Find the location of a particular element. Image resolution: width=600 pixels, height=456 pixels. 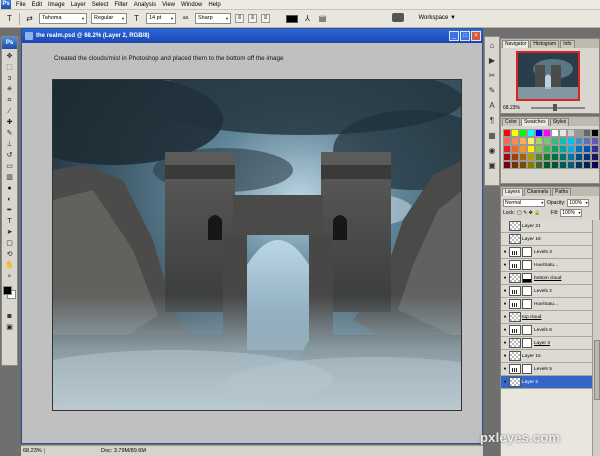

minimize-button: _ is located at coordinates (454, 36).